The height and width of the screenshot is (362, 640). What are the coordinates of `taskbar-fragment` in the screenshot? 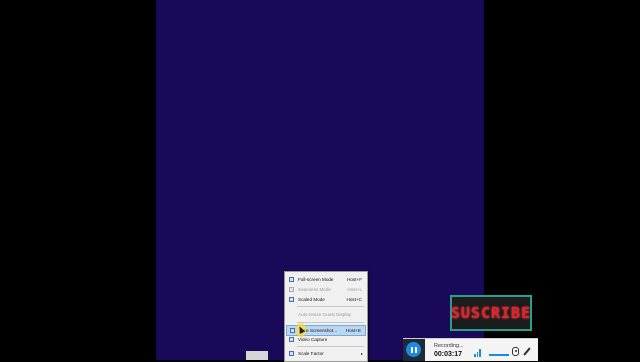 It's located at (257, 355).